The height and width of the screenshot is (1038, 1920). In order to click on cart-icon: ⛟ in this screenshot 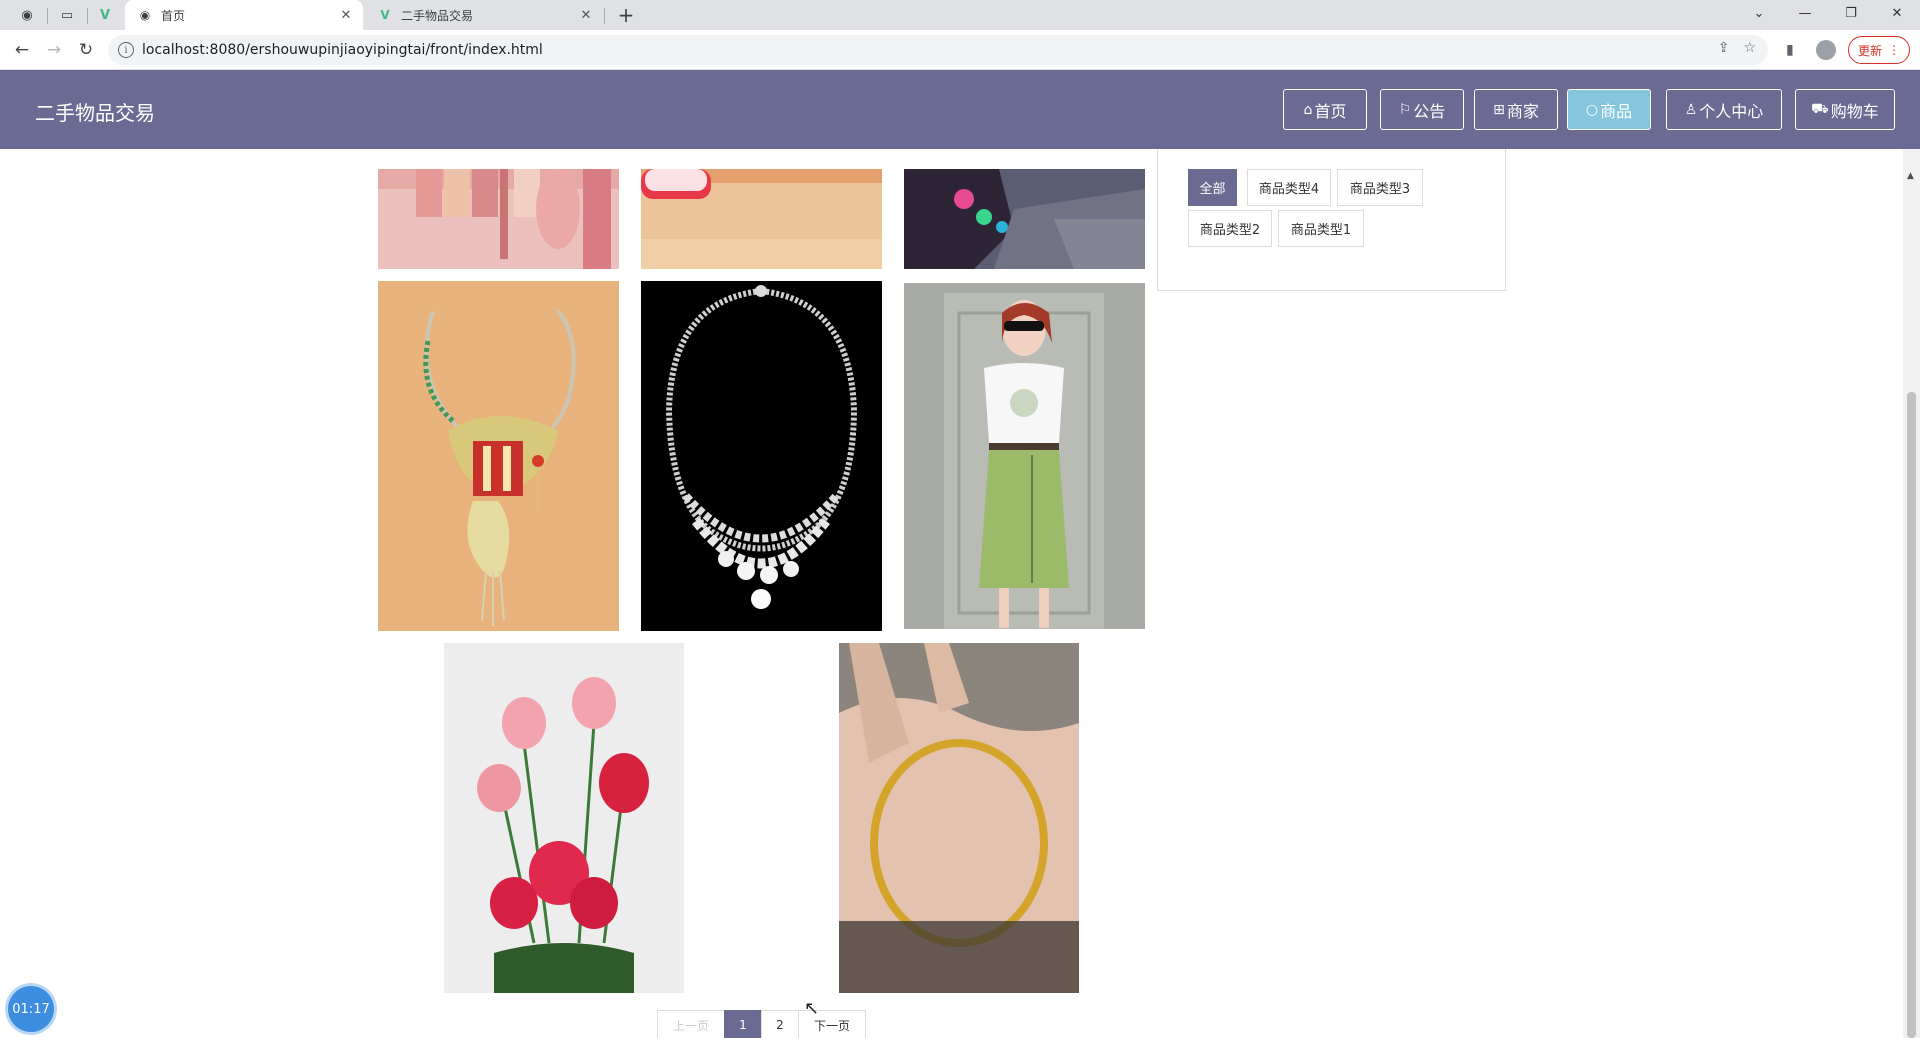, I will do `click(1820, 108)`.